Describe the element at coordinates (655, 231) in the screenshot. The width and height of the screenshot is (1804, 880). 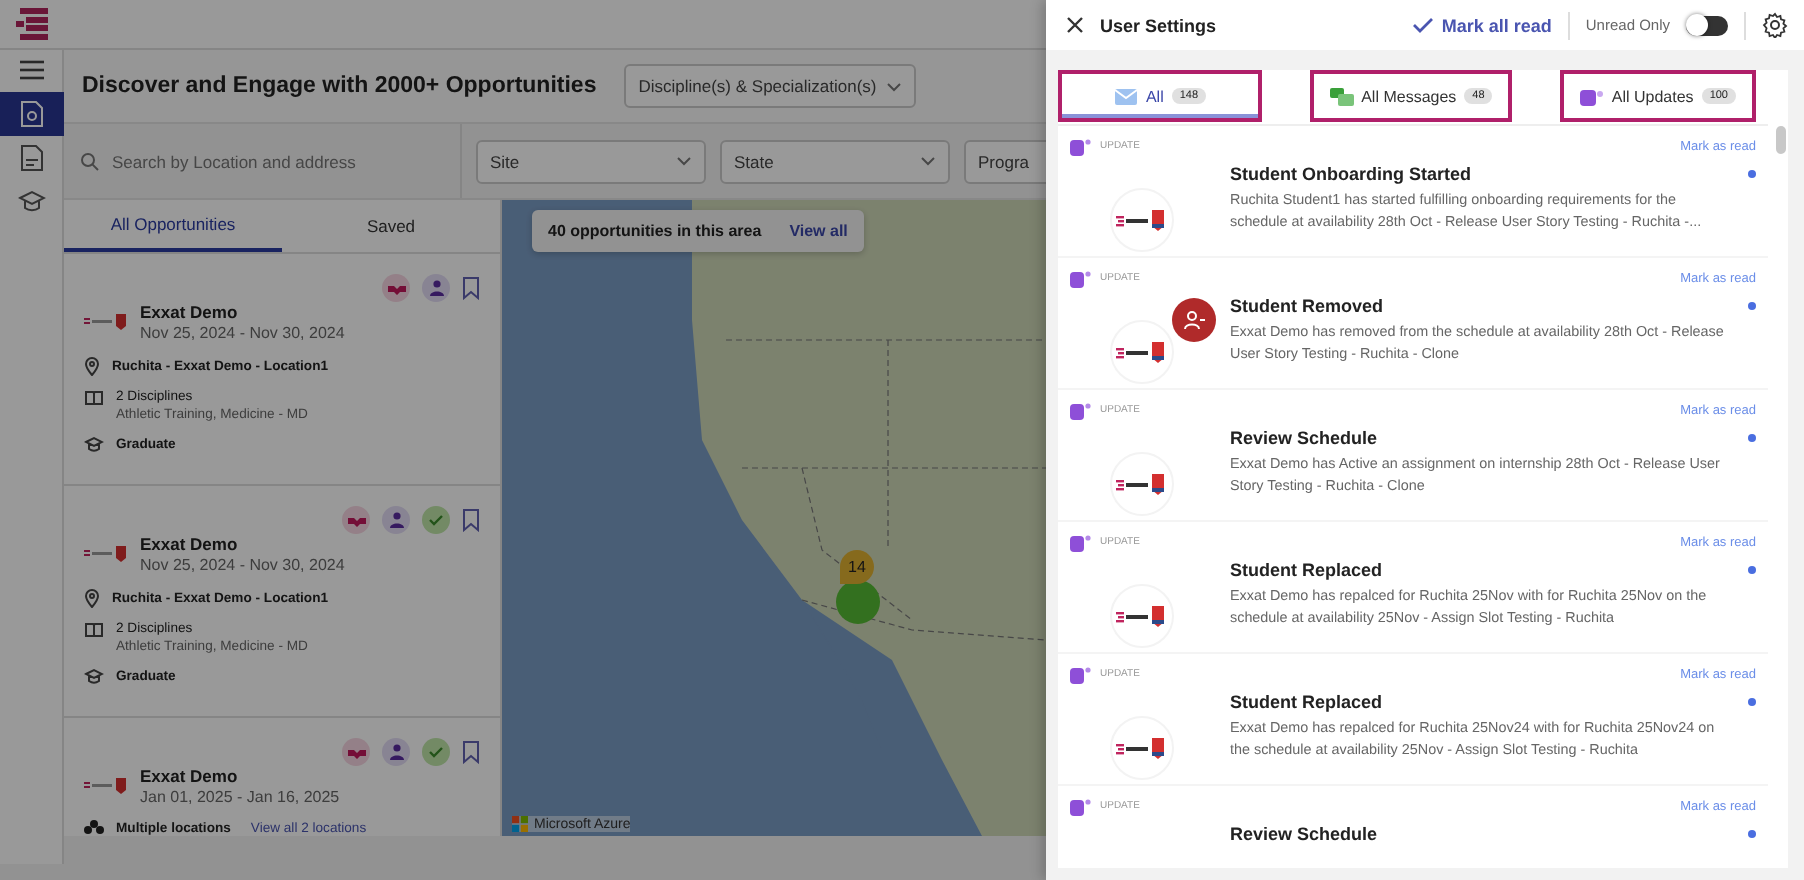
I see `banner-text: 40 opportunities in this area` at that location.